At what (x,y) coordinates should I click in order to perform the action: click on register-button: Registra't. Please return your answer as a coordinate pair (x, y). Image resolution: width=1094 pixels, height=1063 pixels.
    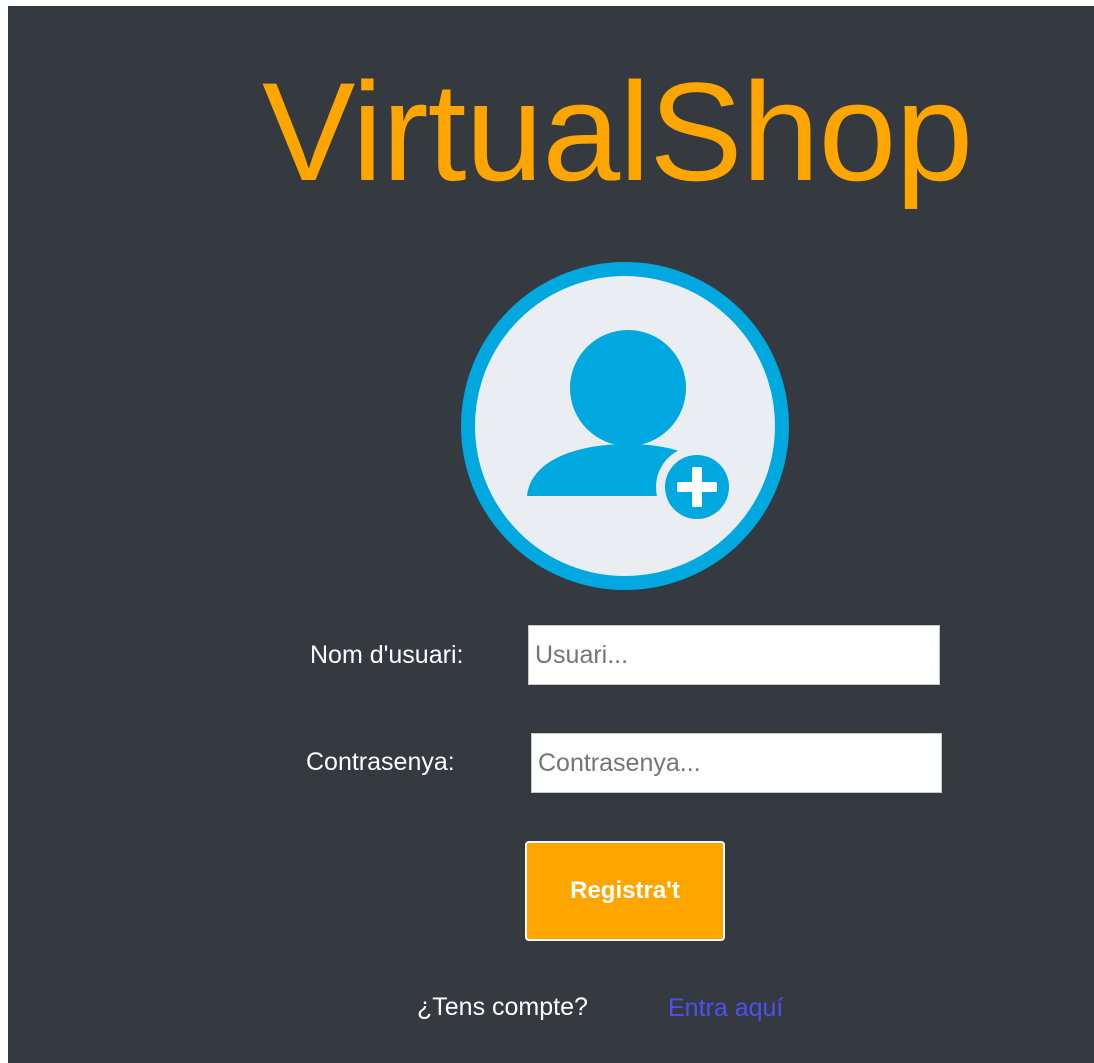
    Looking at the image, I should click on (625, 891).